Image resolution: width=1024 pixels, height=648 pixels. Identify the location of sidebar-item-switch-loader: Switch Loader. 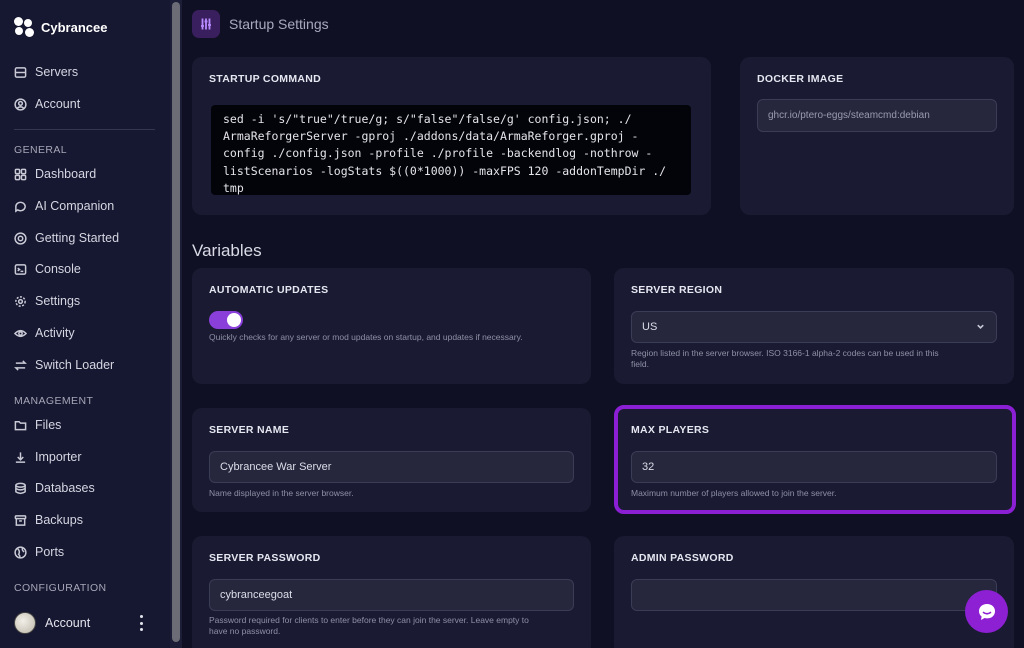
(64, 365).